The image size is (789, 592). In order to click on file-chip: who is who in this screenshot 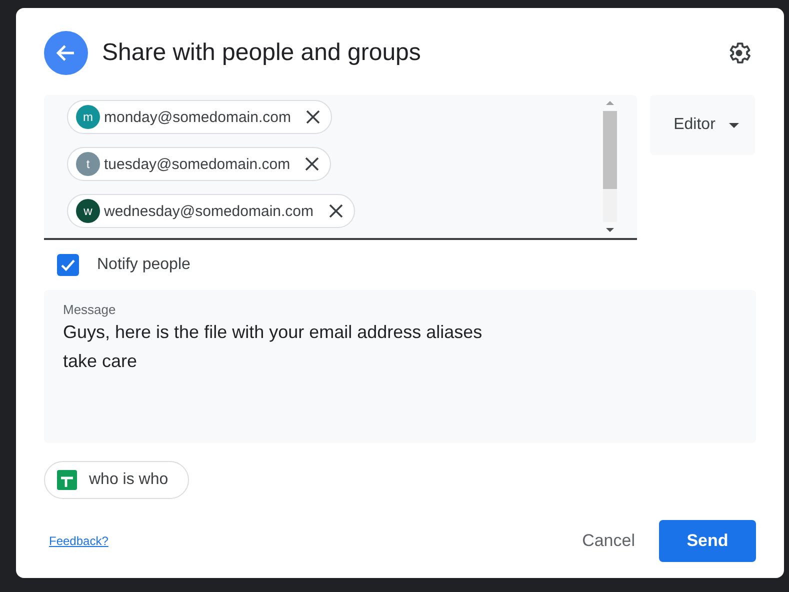, I will do `click(117, 480)`.